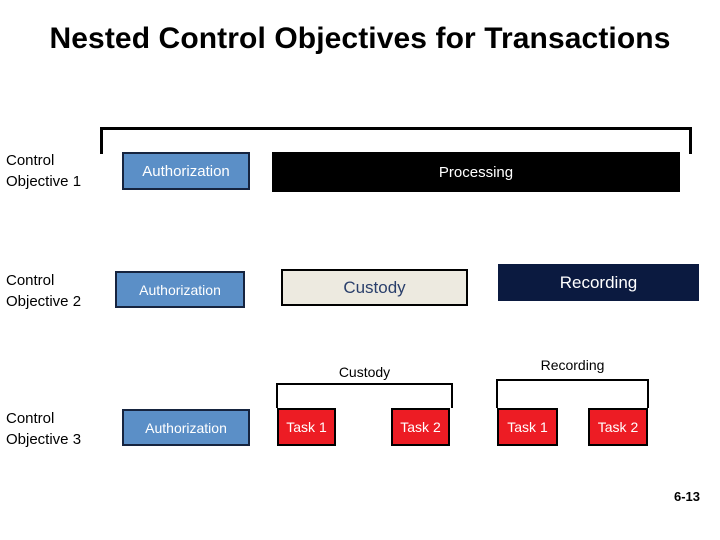  Describe the element at coordinates (420, 427) in the screenshot. I see `box-task2-custody: Task 2` at that location.